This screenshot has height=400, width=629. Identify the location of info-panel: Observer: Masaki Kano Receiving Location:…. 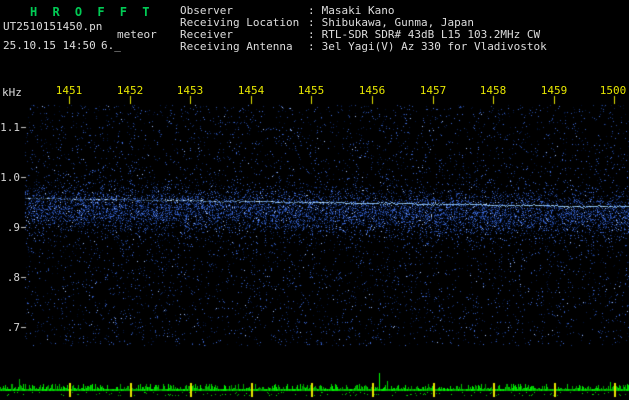
(363, 29).